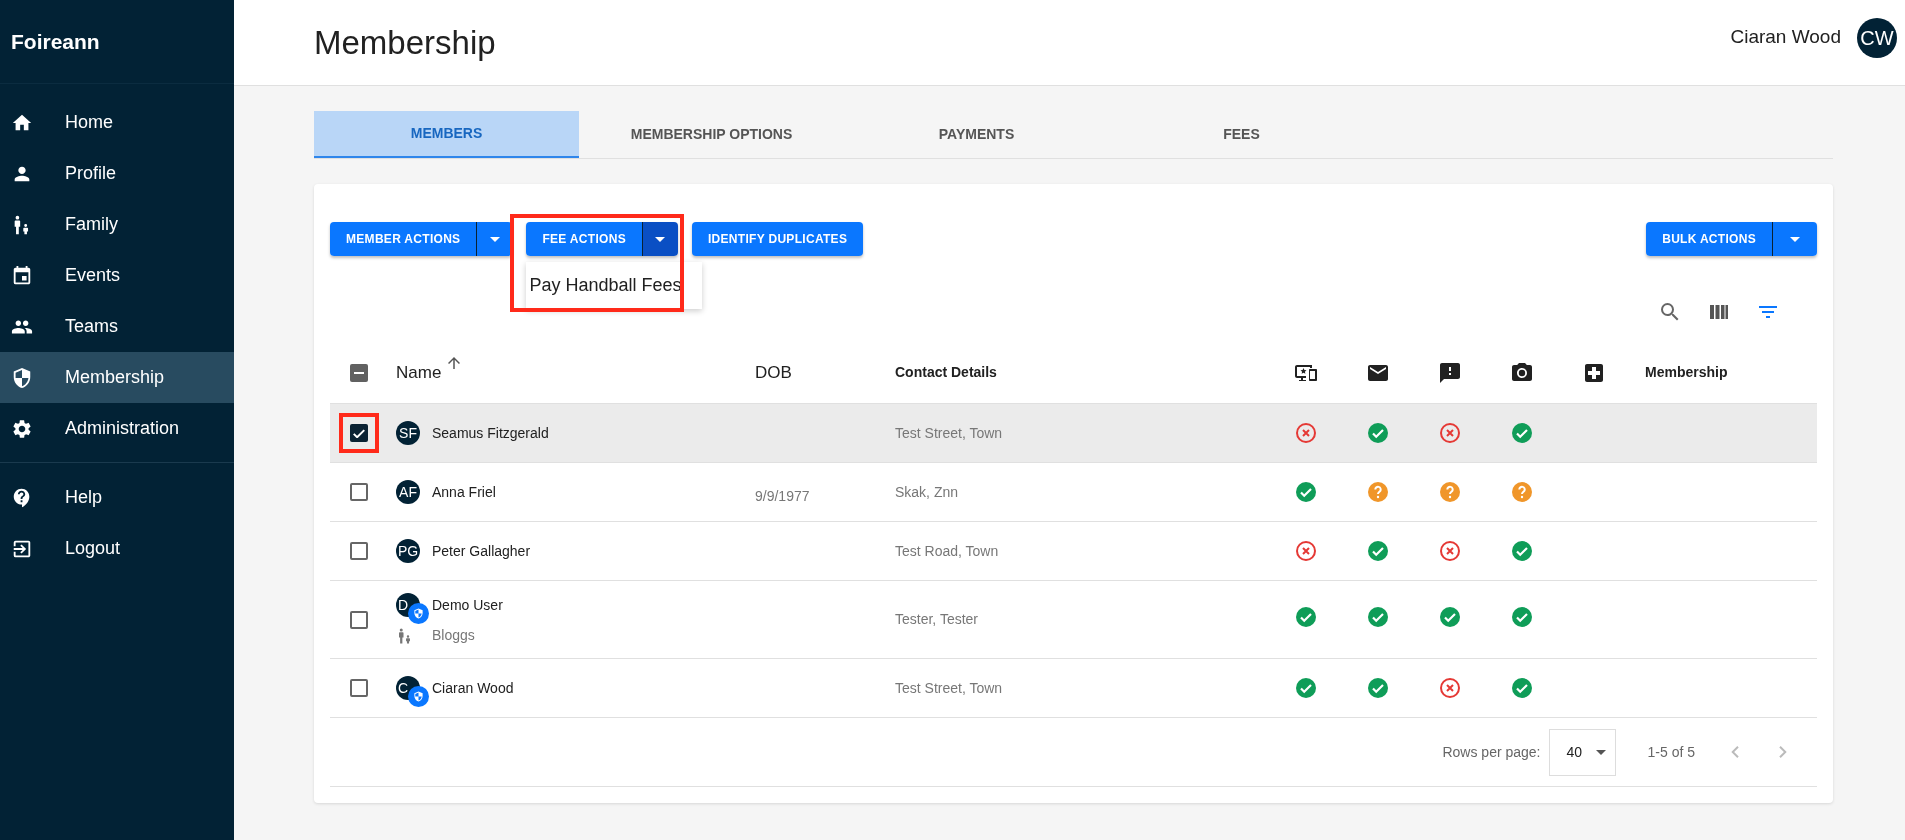 This screenshot has width=1905, height=840. Describe the element at coordinates (408, 433) in the screenshot. I see `member-avatar: SF` at that location.